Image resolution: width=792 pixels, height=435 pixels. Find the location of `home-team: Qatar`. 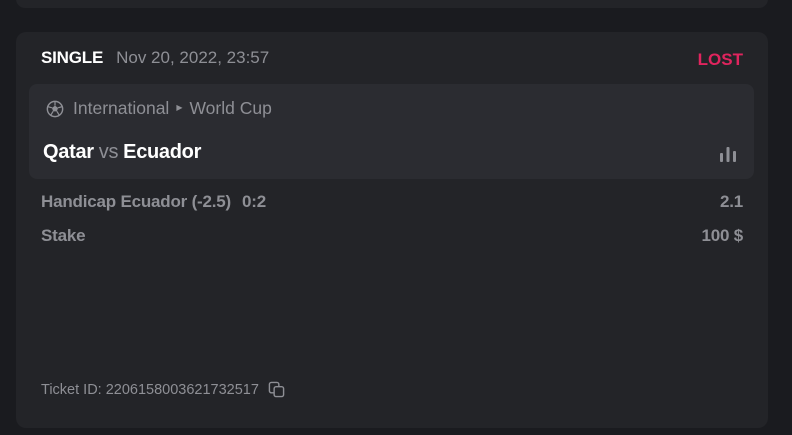

home-team: Qatar is located at coordinates (68, 152).